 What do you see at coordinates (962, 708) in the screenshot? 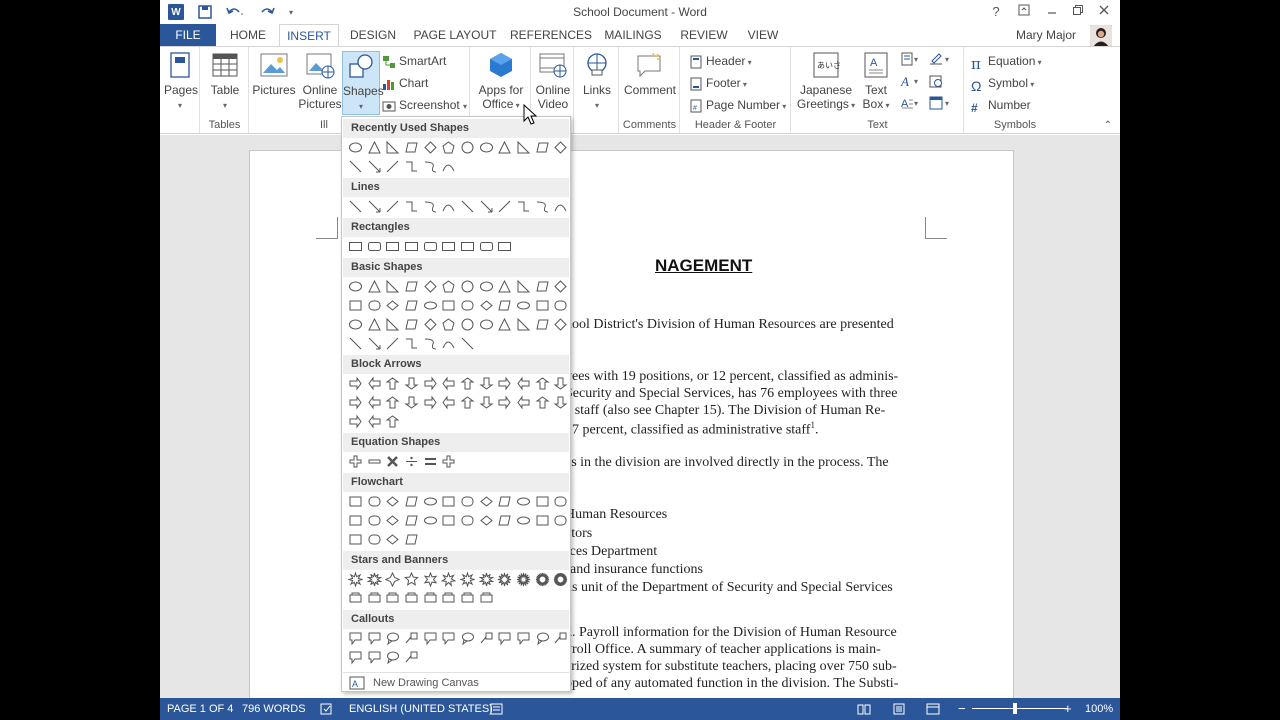
I see `zoom-out-button: −` at bounding box center [962, 708].